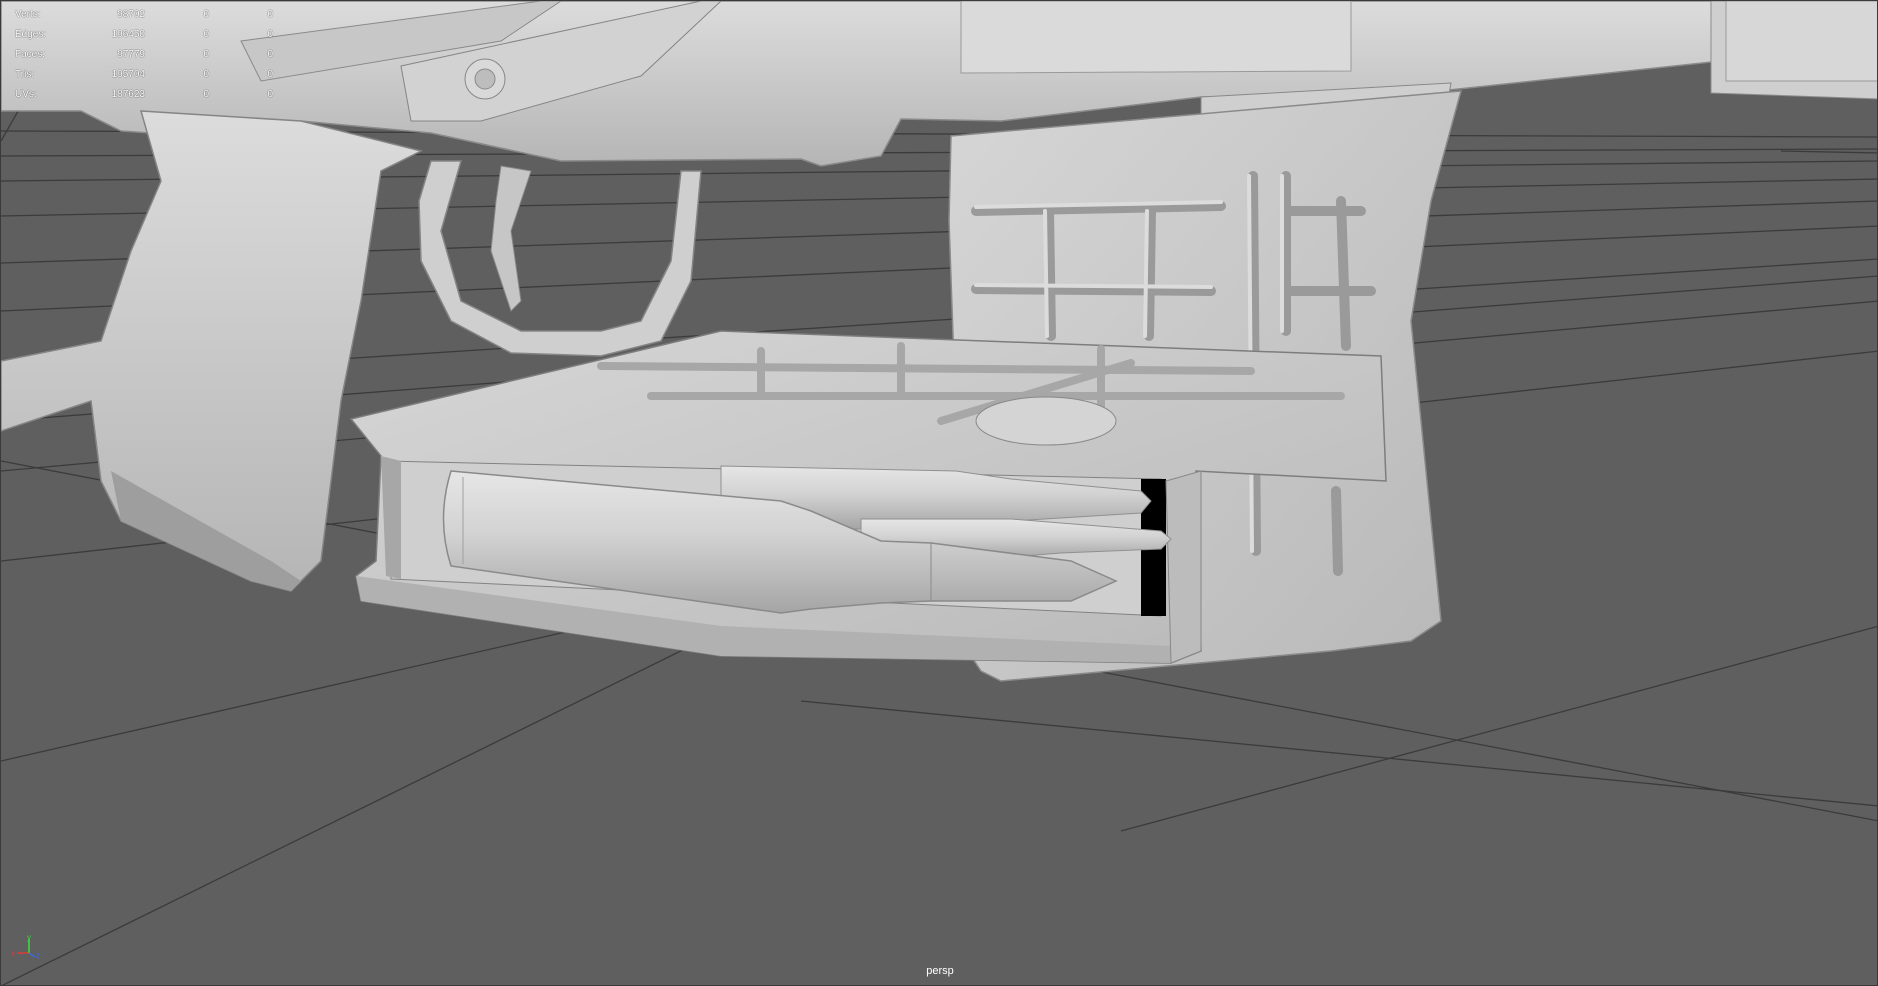  I want to click on hud-row-faces: Faces: 97779 0 0, so click(144, 55).